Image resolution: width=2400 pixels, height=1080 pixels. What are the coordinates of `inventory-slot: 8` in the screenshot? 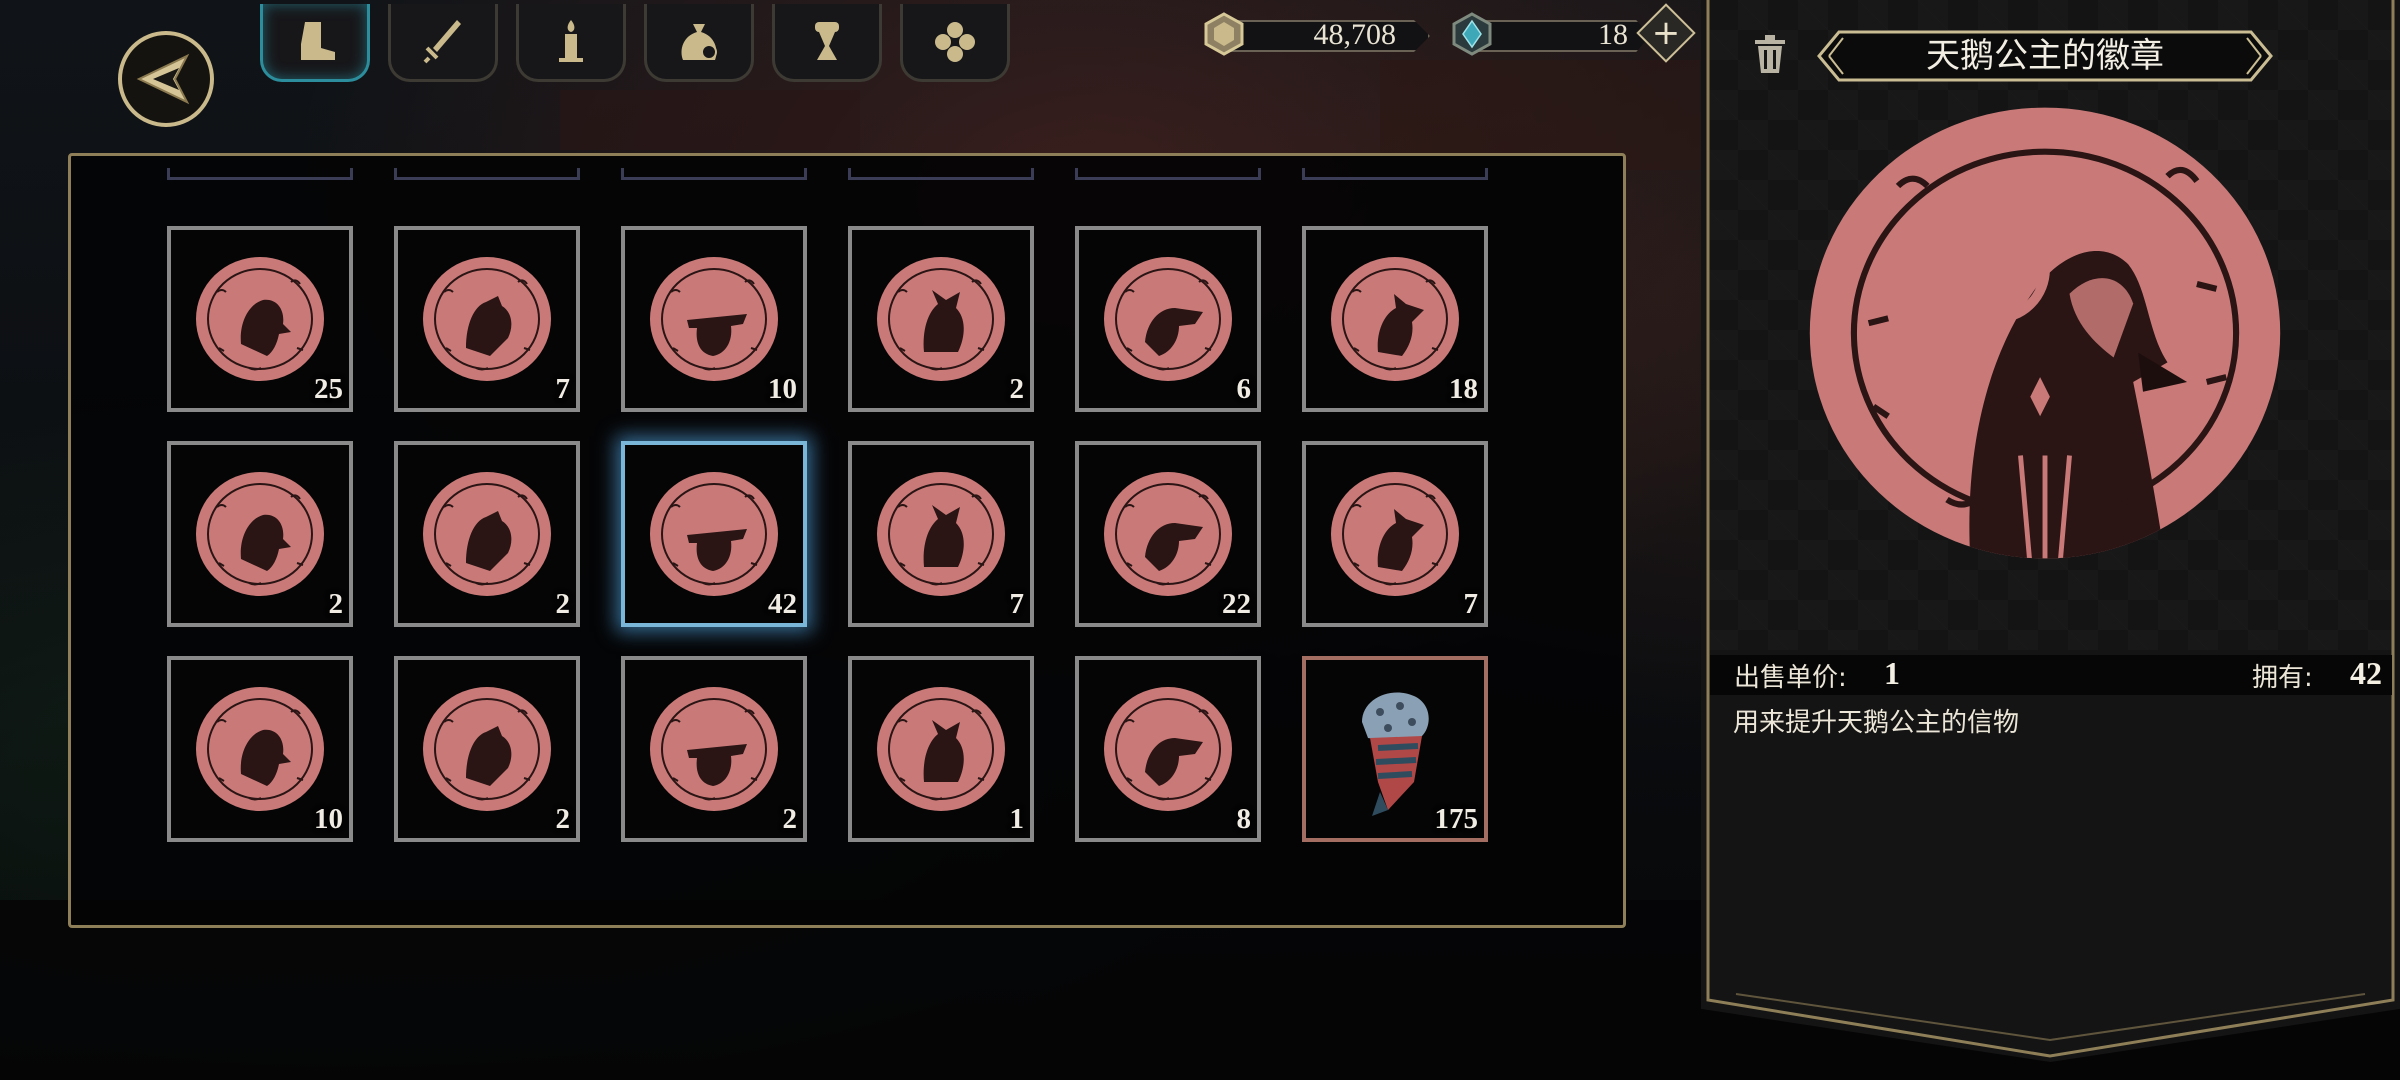 It's located at (1168, 749).